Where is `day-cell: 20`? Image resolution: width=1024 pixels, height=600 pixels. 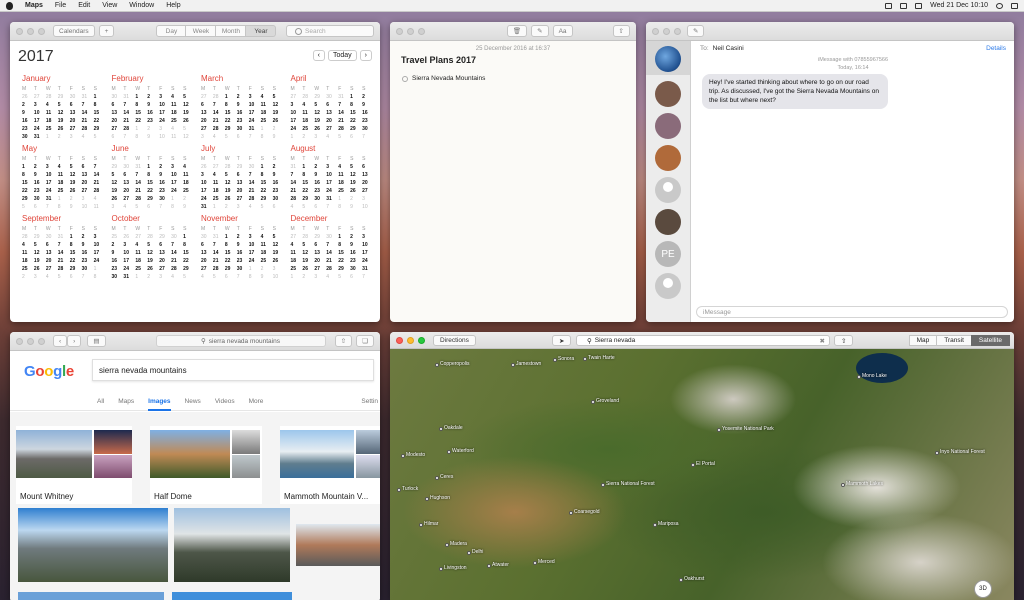 day-cell: 20 is located at coordinates (332, 121).